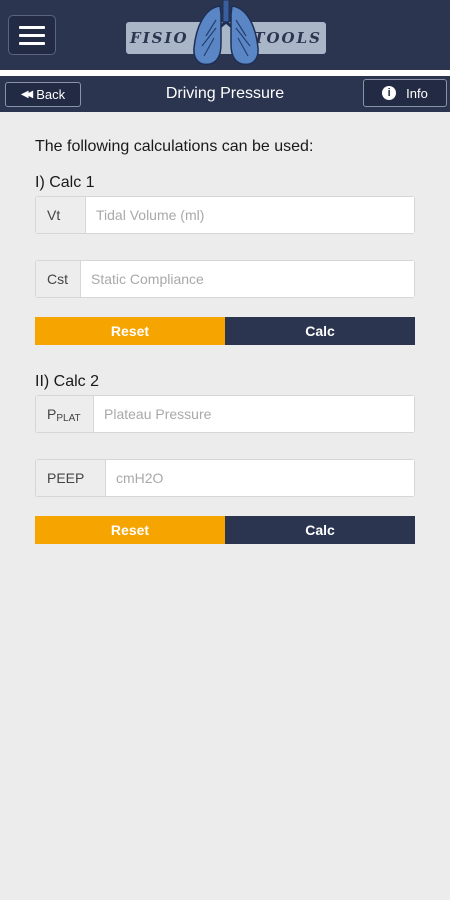 Image resolution: width=450 pixels, height=900 pixels. I want to click on info-circle-icon: i, so click(389, 93).